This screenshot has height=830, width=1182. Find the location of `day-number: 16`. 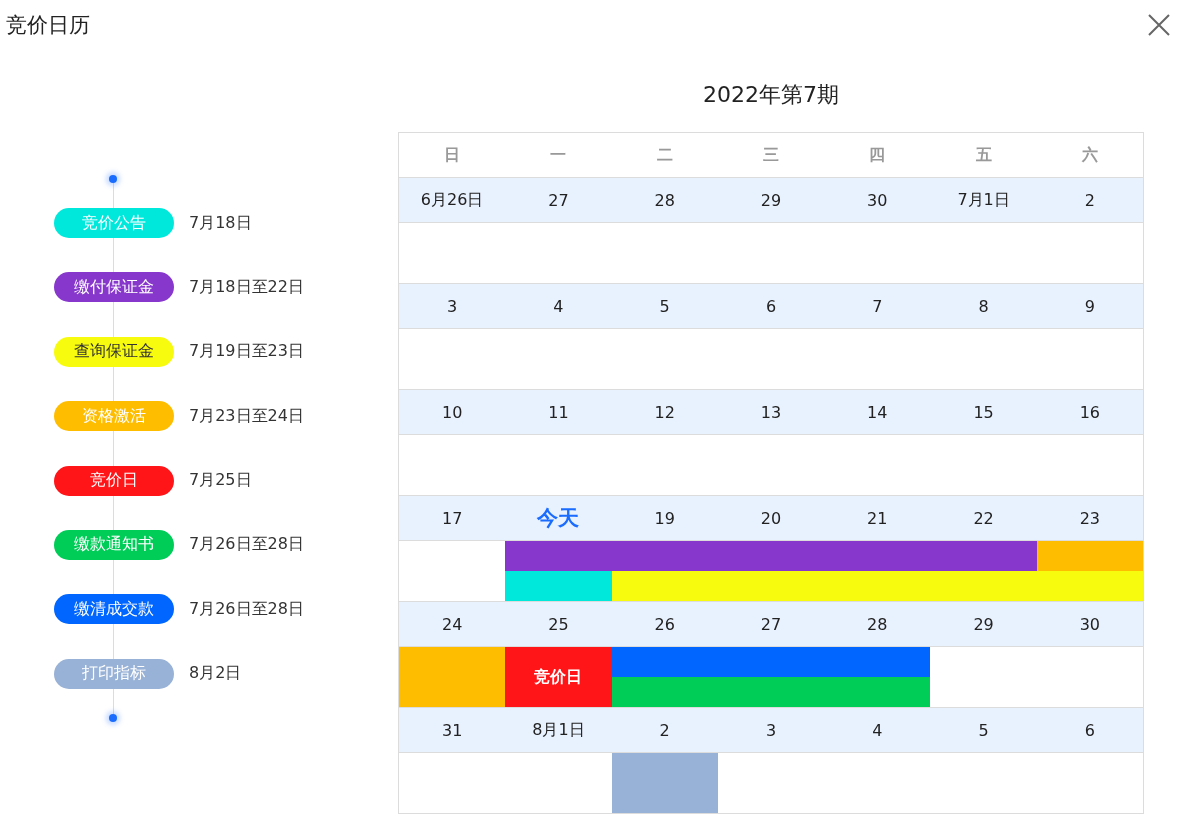

day-number: 16 is located at coordinates (1089, 412).